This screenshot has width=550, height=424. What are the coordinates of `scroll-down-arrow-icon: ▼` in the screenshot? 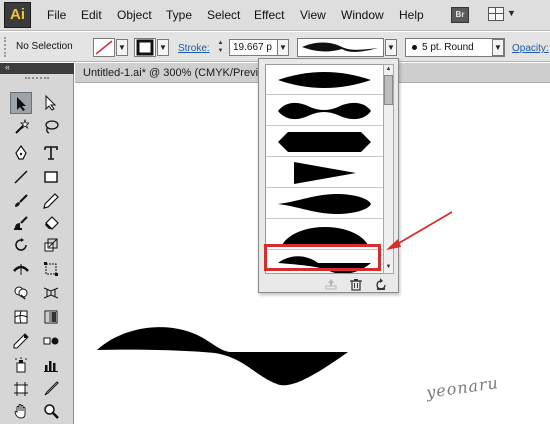 It's located at (388, 267).